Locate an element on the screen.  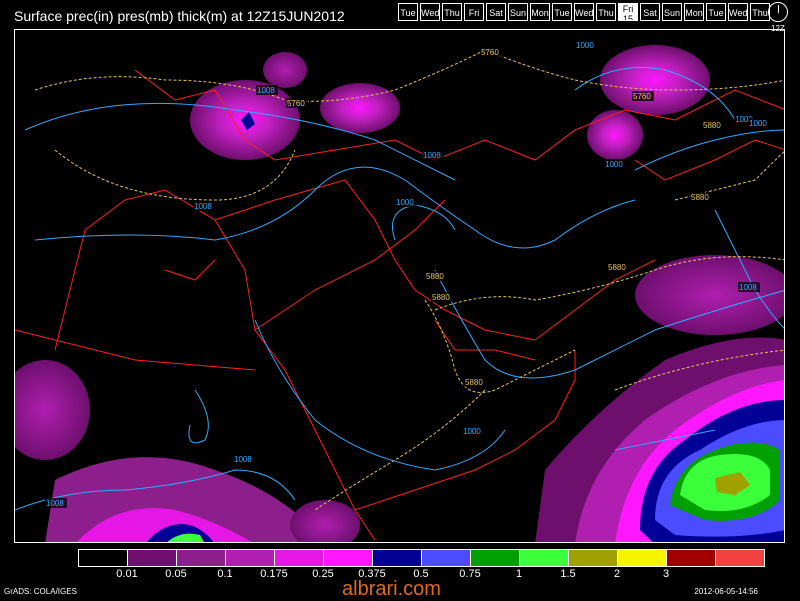
legend-tick: 0.1 is located at coordinates (225, 574).